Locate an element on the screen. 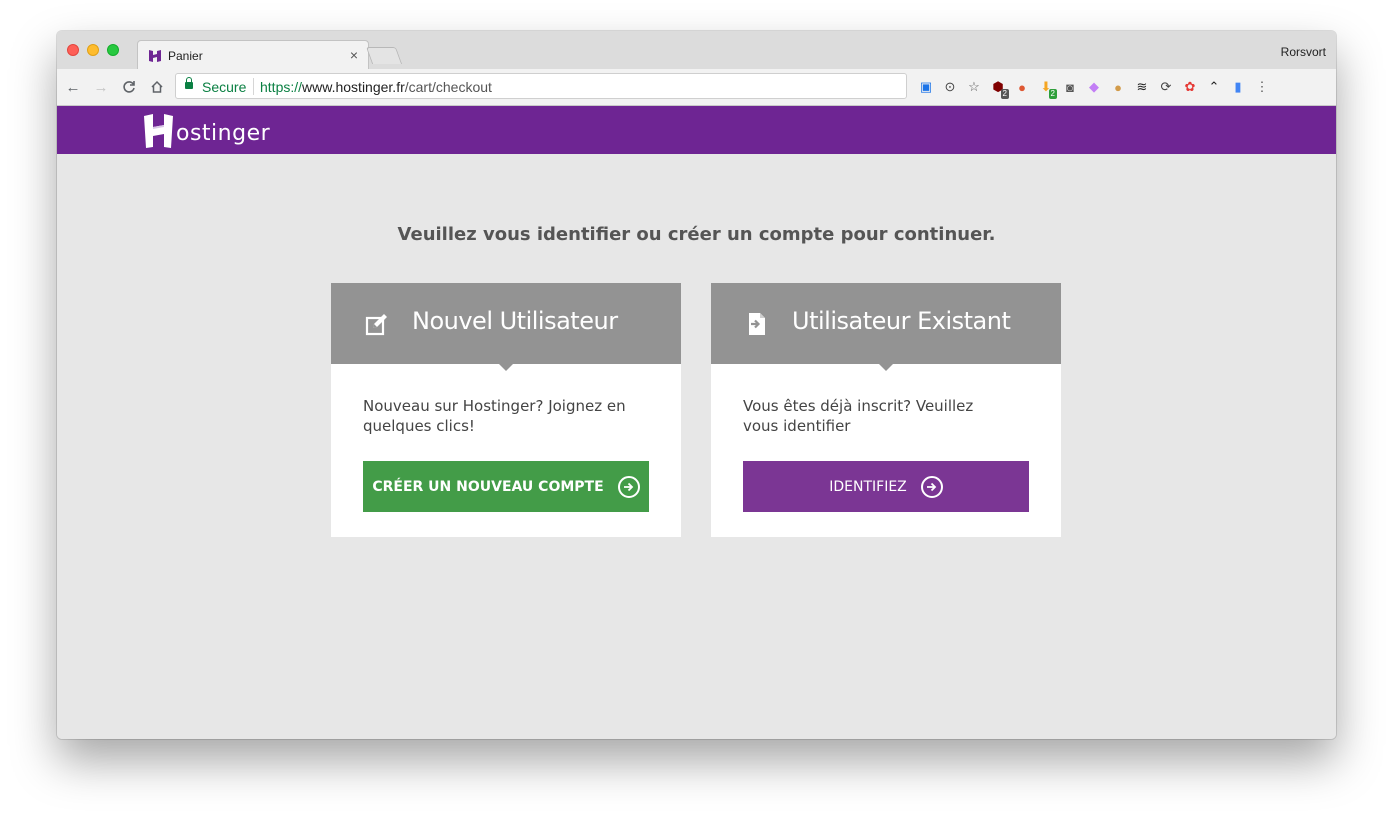 This screenshot has height=819, width=1392. tab-panier: Panier × is located at coordinates (253, 55).